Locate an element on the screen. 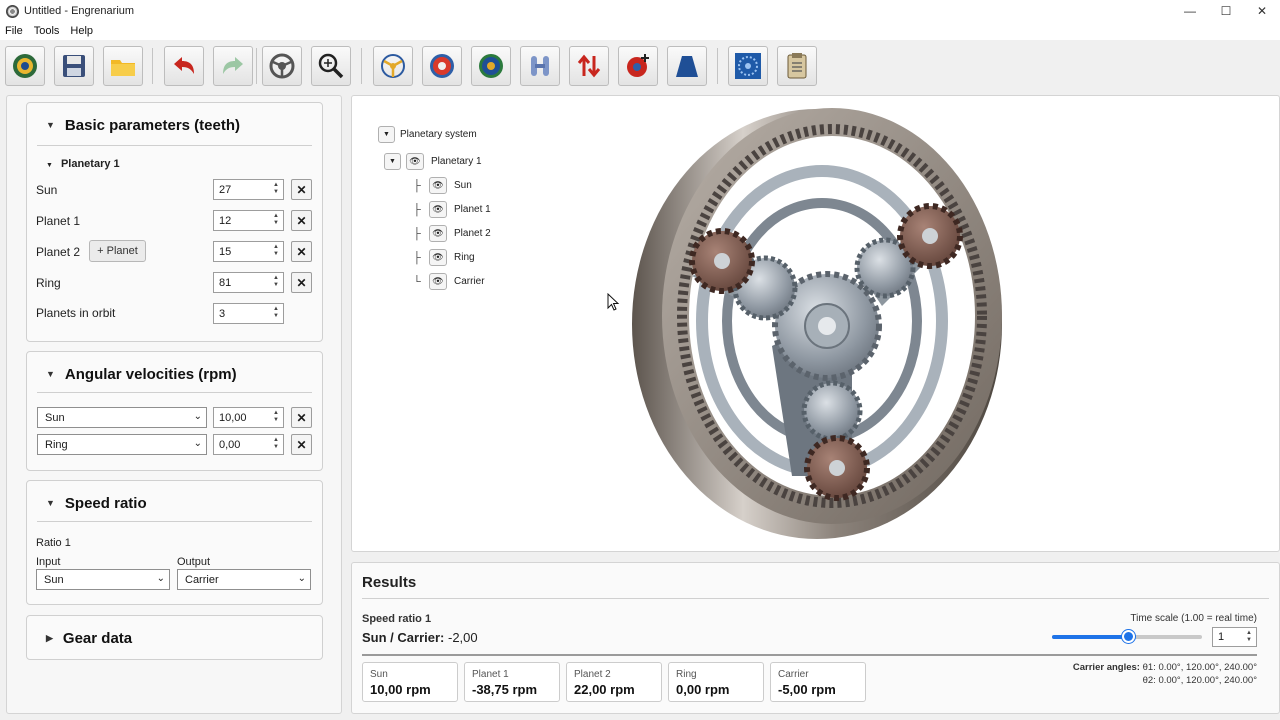 This screenshot has width=1280, height=720. time-scale-slider is located at coordinates (1127, 636).